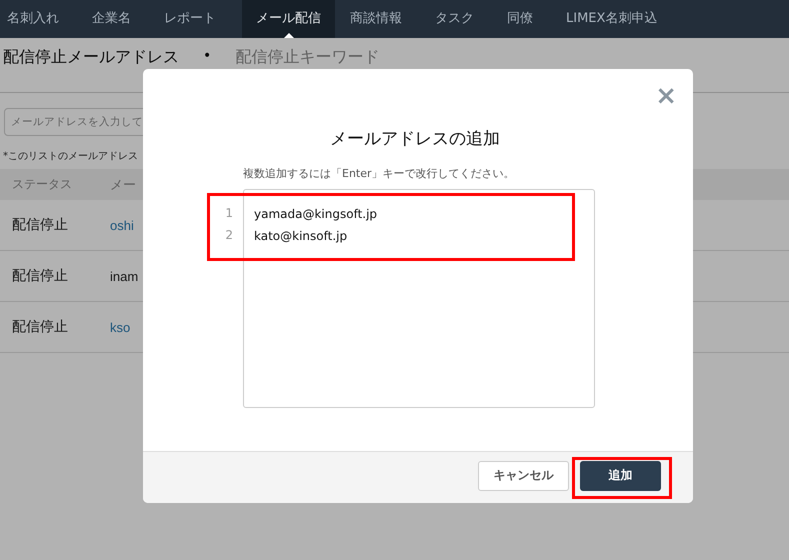 This screenshot has width=789, height=560. What do you see at coordinates (288, 19) in the screenshot?
I see `nav-tab: メール配信` at bounding box center [288, 19].